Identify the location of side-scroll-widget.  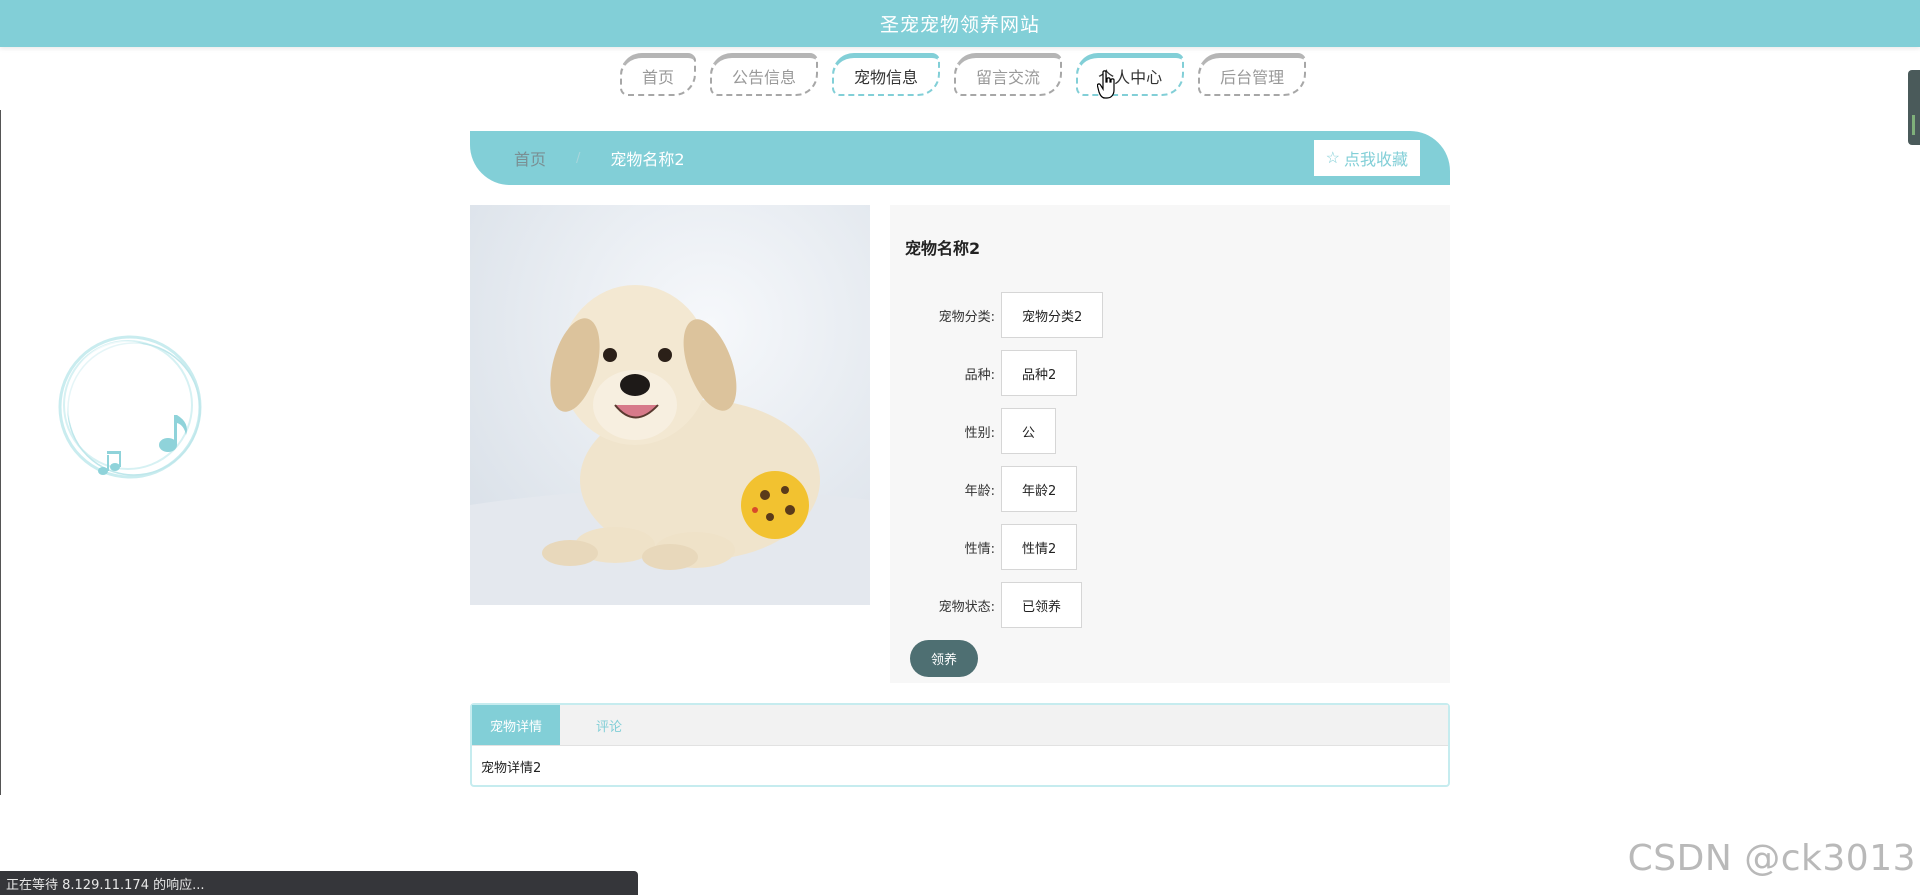
(1914, 107).